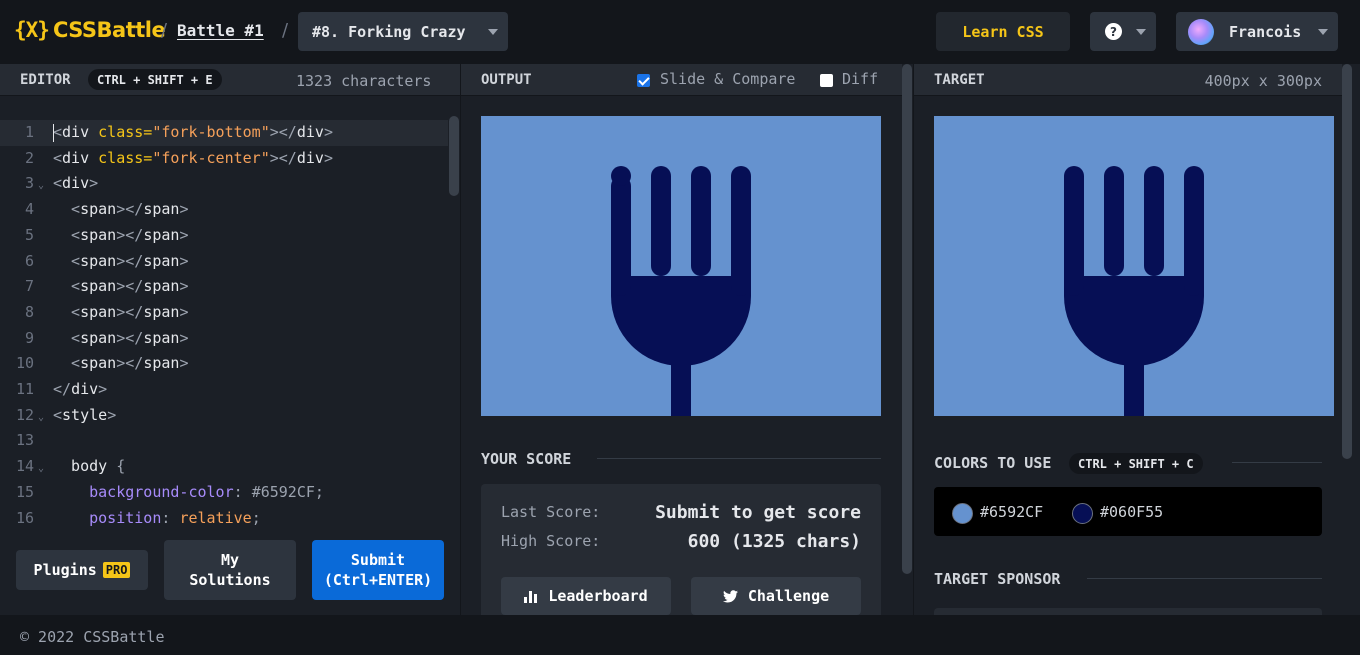 Image resolution: width=1360 pixels, height=655 pixels. Describe the element at coordinates (230, 570) in the screenshot. I see `my-solutions-button: My Solutions` at that location.